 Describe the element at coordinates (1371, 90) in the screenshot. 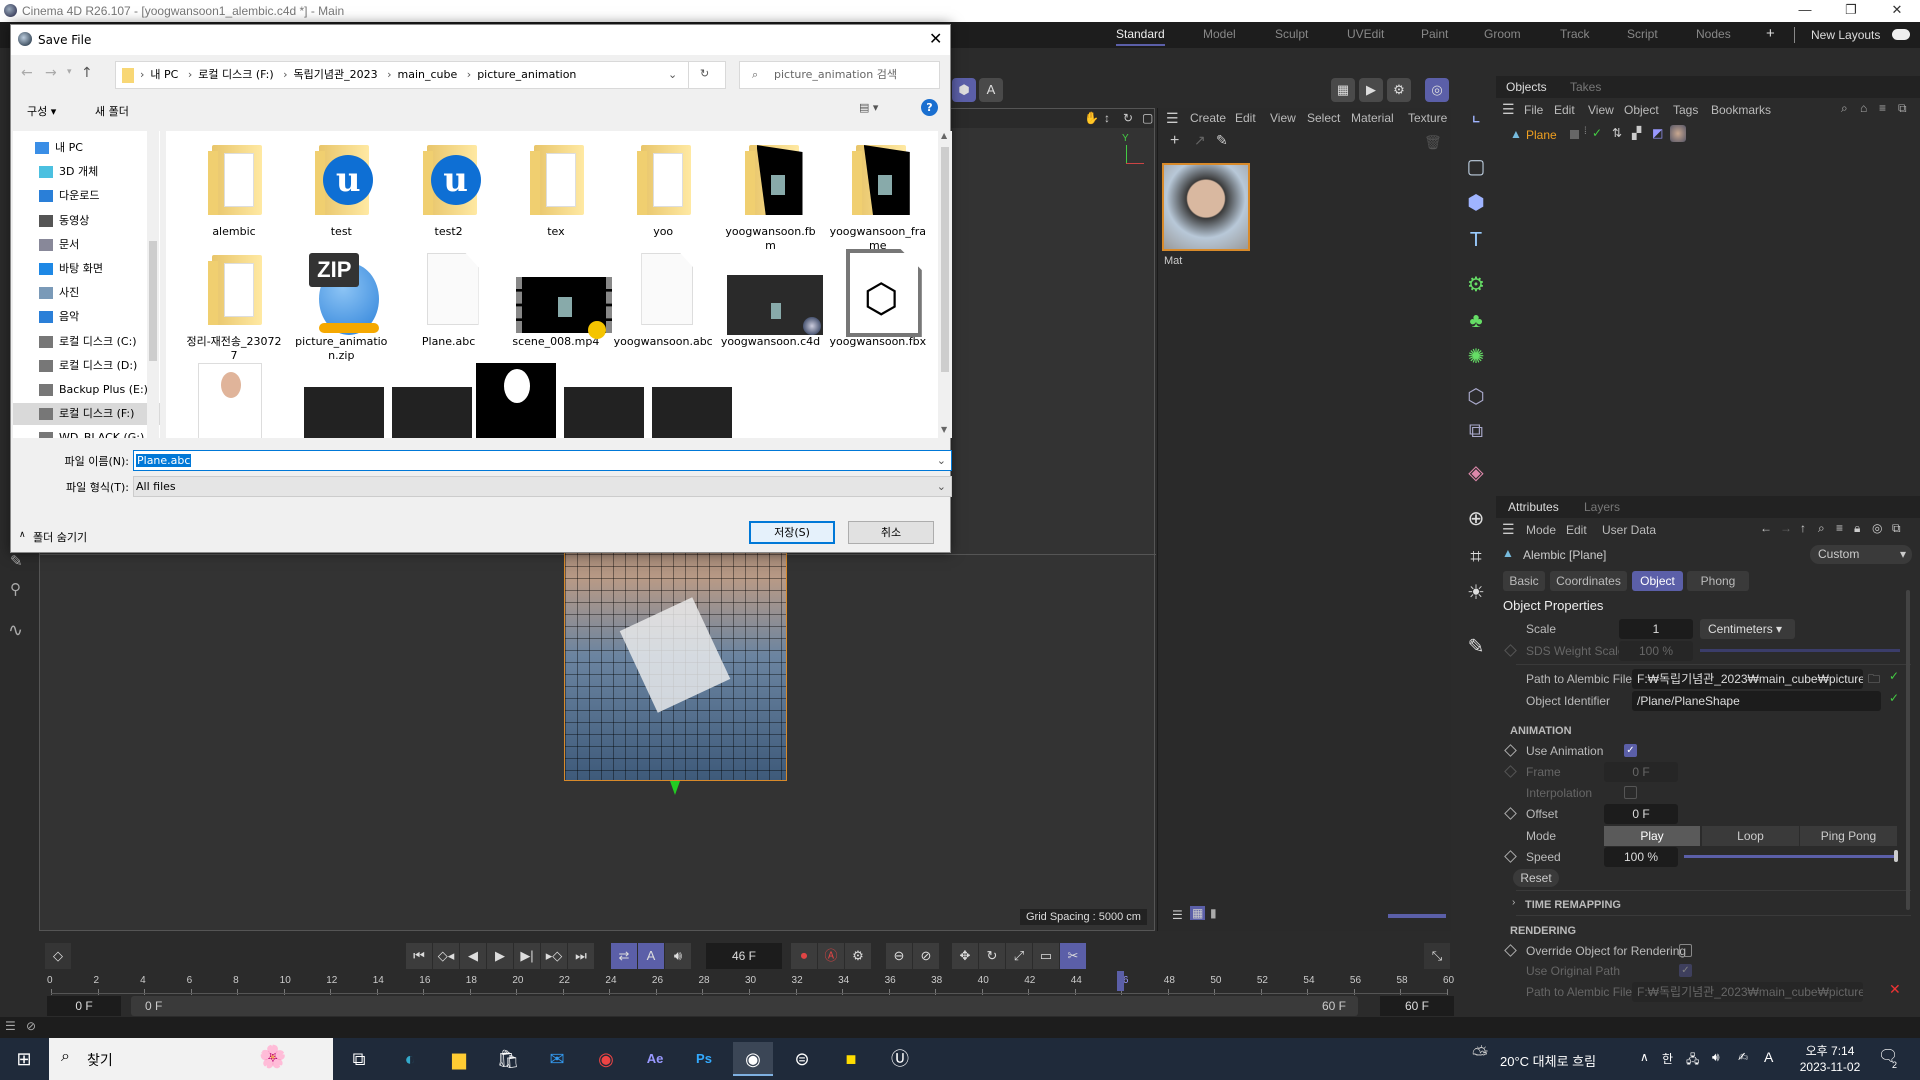

I see `render-picture-viewer-icon: ▶` at that location.